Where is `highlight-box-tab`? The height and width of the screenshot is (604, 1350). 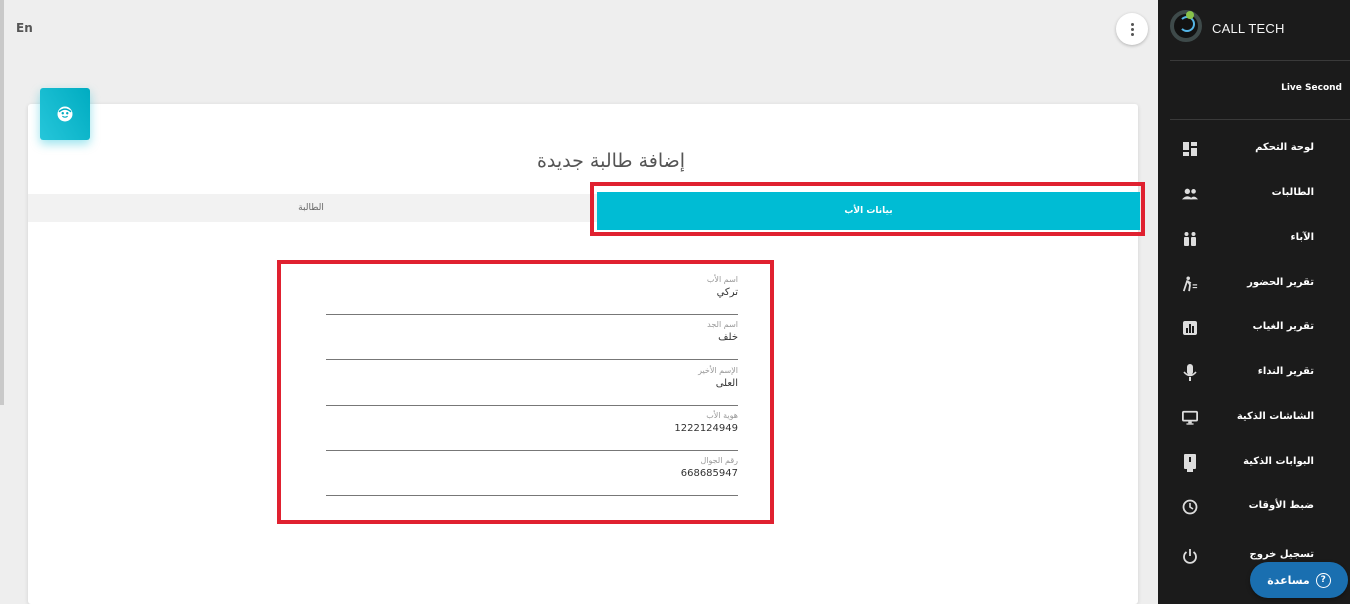
highlight-box-tab is located at coordinates (867, 209).